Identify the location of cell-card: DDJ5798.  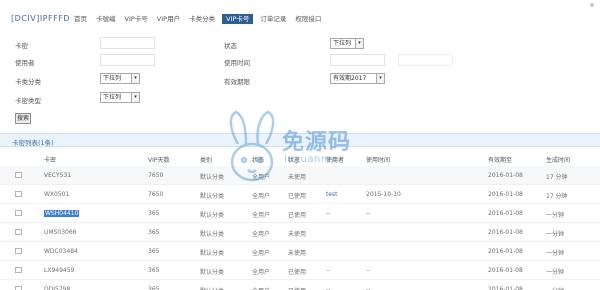
(57, 288).